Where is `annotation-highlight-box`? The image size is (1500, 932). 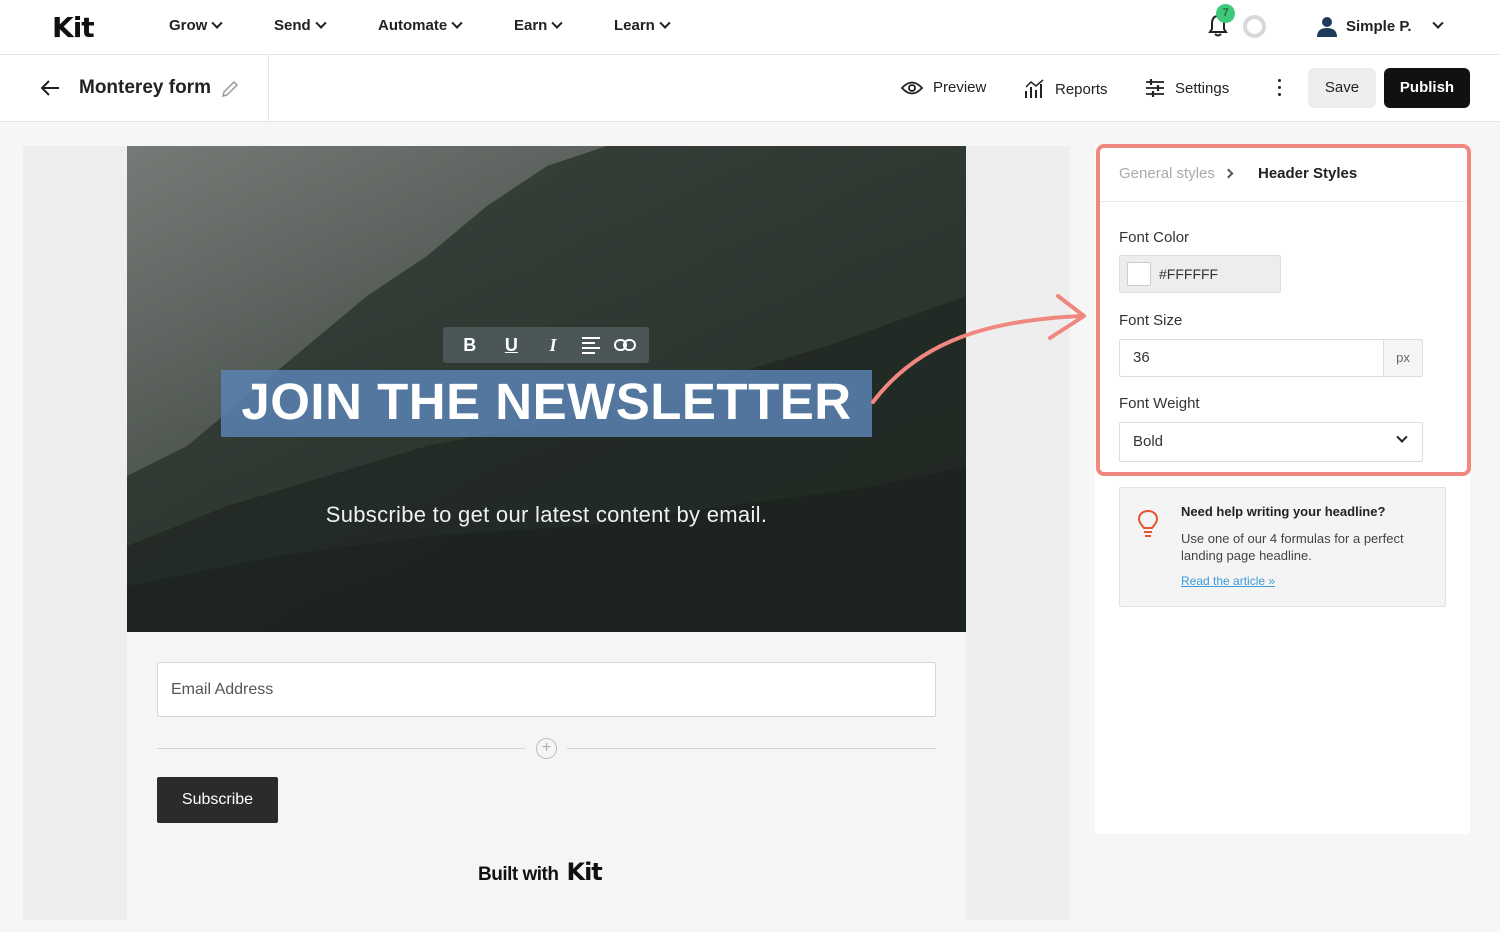
annotation-highlight-box is located at coordinates (1283, 310).